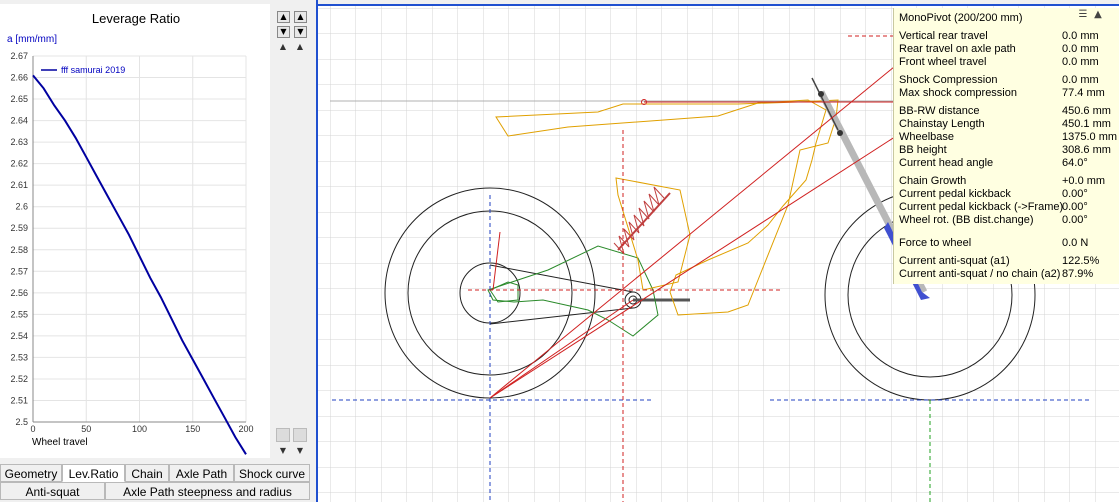 The image size is (1119, 502). What do you see at coordinates (923, 150) in the screenshot?
I see `info-row-label: BB height` at bounding box center [923, 150].